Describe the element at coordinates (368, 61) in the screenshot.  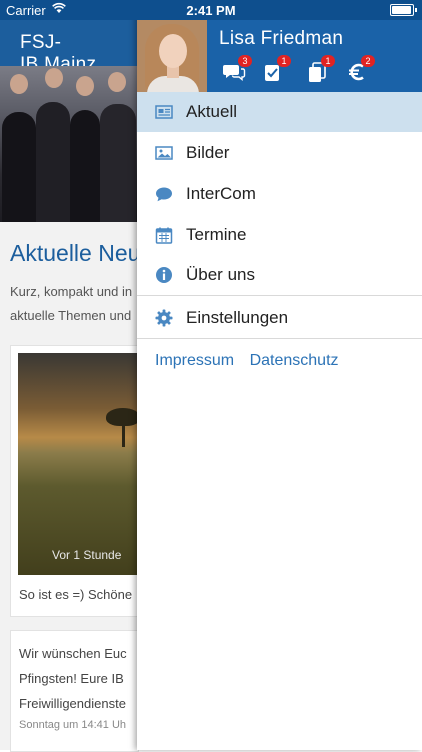
I see `payments-badge: 2` at that location.